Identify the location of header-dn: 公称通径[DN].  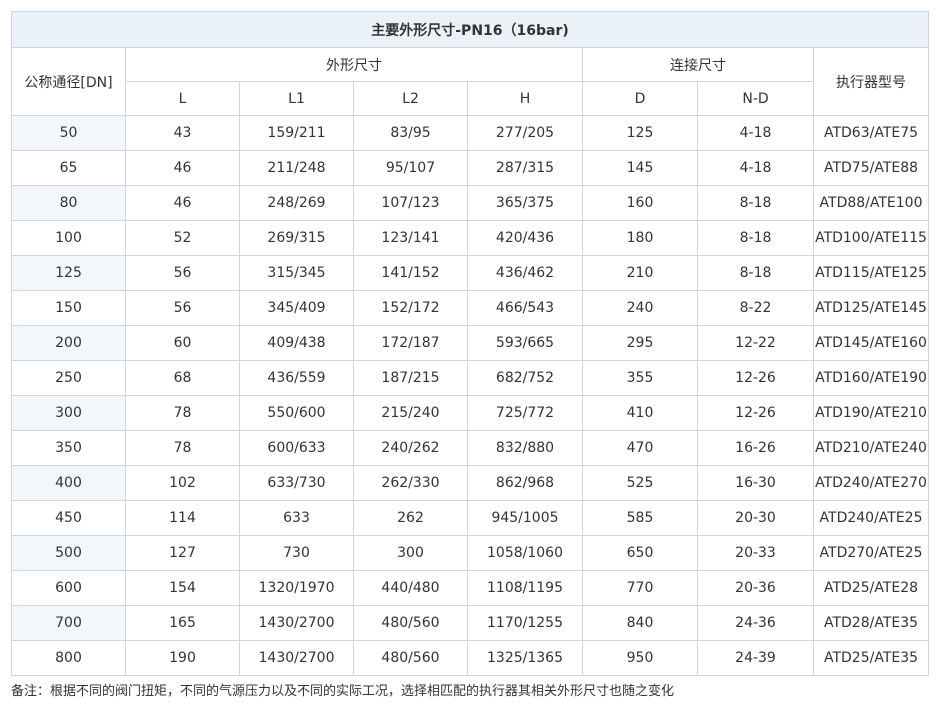
(68, 81).